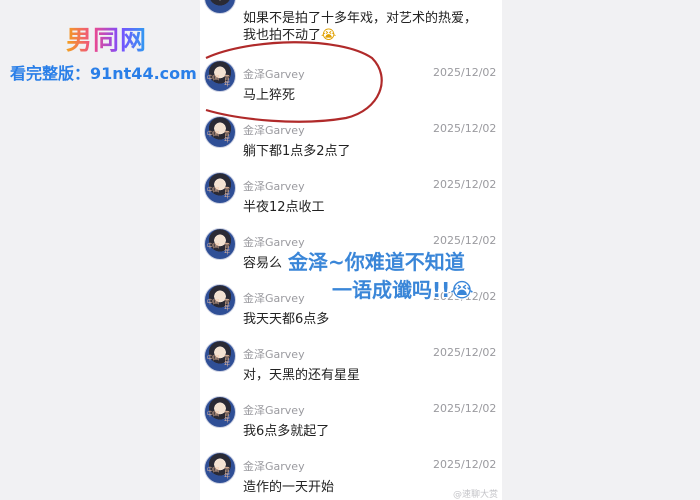 This screenshot has height=500, width=700. What do you see at coordinates (403, 290) in the screenshot?
I see `overlay-caption-line2: 一语成谶吗!!😭` at bounding box center [403, 290].